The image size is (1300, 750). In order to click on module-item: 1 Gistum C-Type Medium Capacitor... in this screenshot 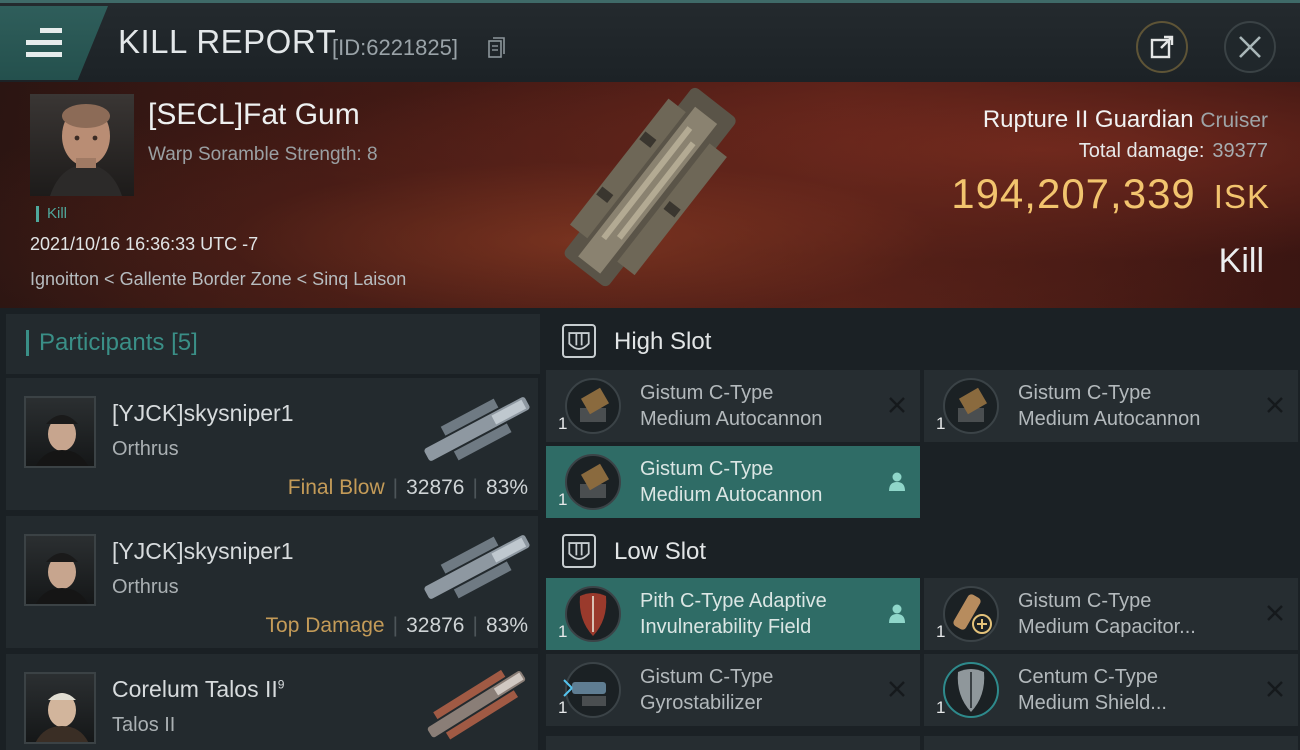, I will do `click(1111, 614)`.